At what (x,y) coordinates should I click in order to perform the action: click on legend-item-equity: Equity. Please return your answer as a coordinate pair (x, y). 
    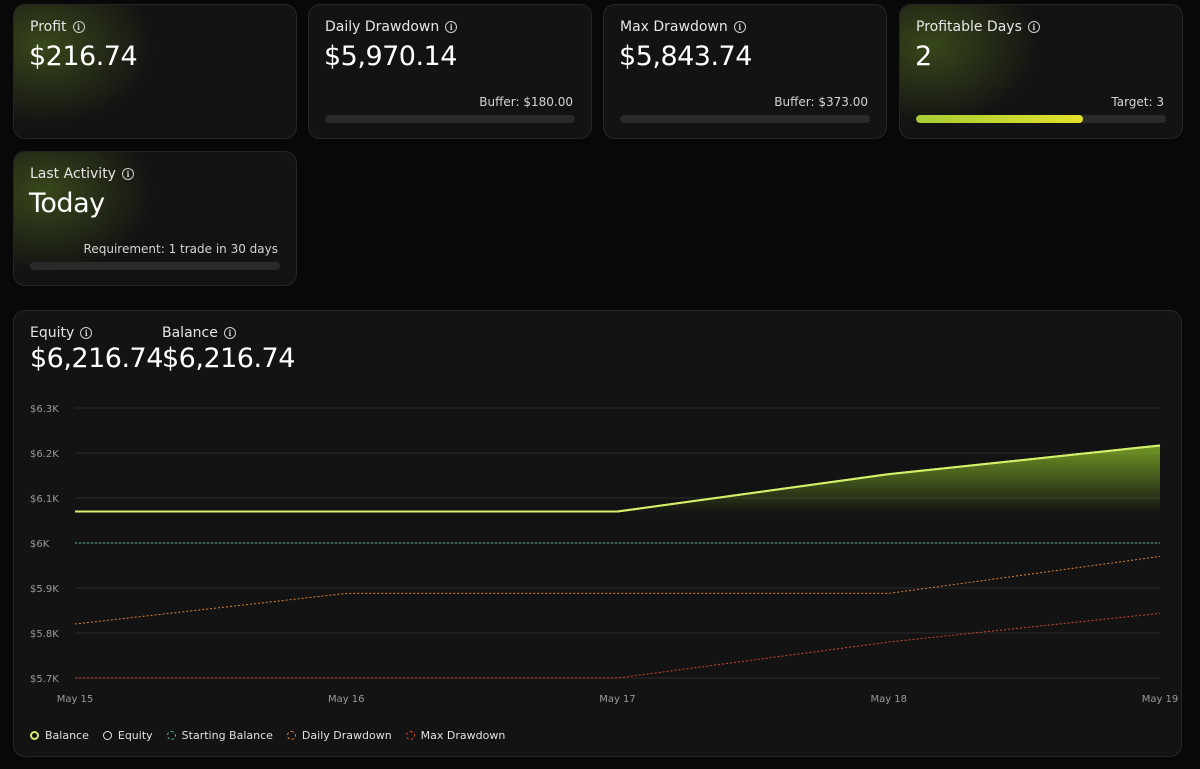
    Looking at the image, I should click on (127, 735).